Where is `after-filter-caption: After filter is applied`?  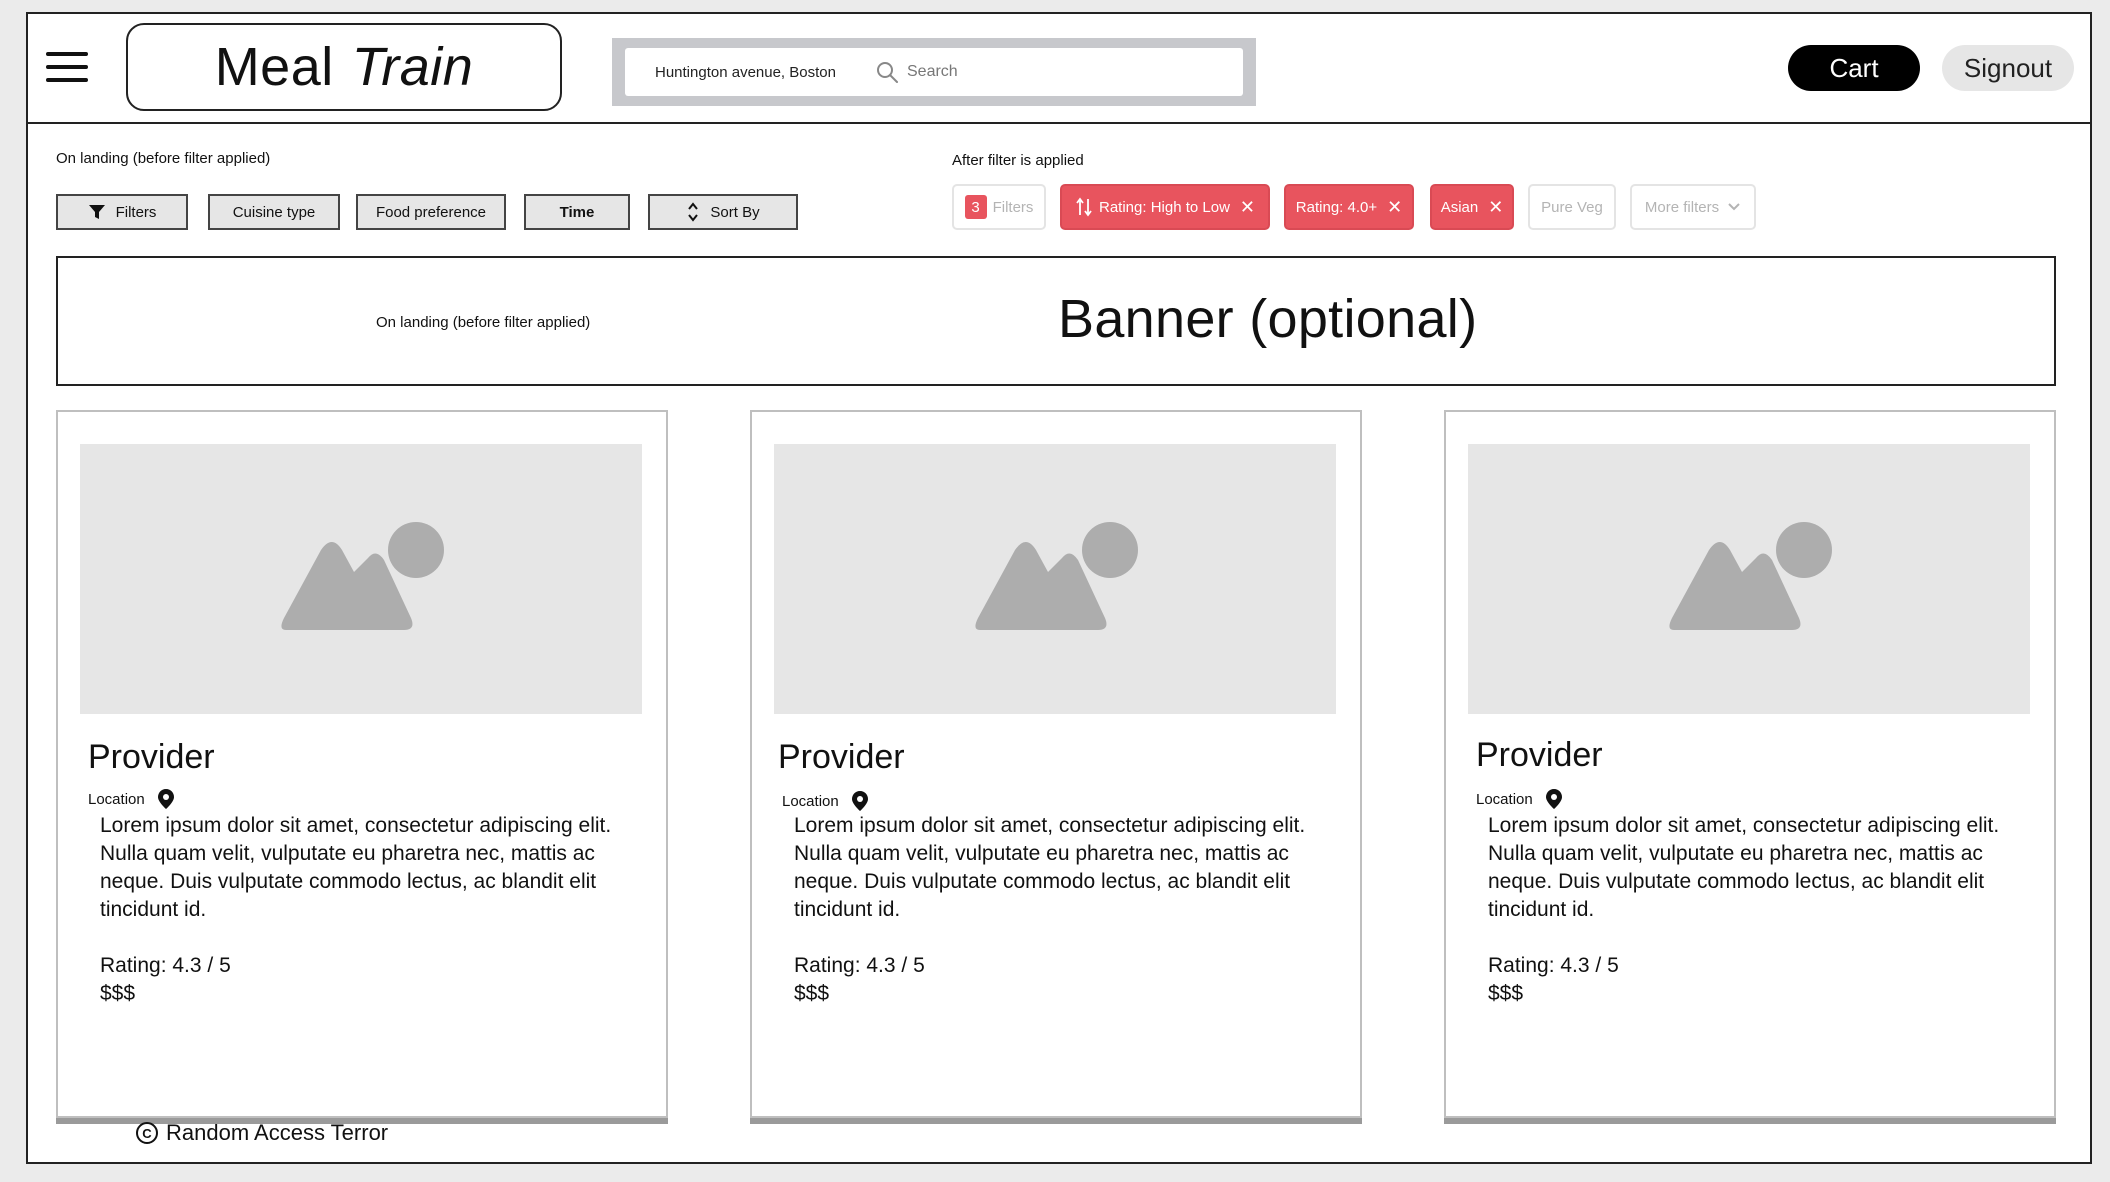
after-filter-caption: After filter is applied is located at coordinates (1018, 160).